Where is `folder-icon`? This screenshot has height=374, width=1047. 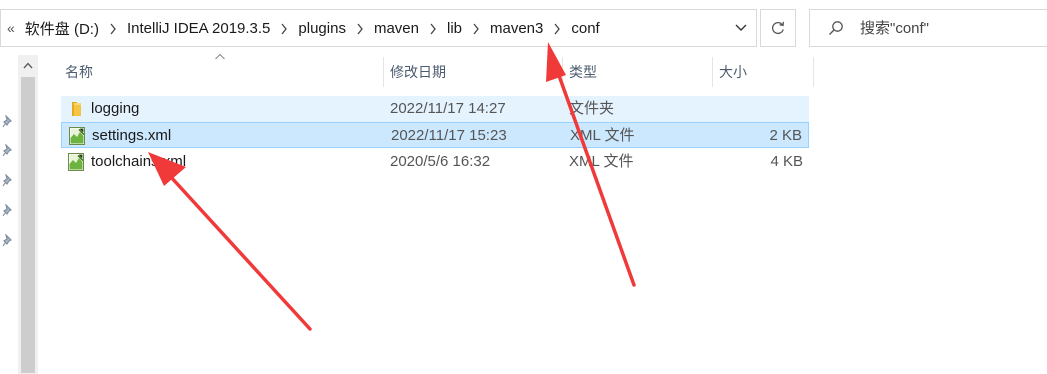
folder-icon is located at coordinates (76, 109).